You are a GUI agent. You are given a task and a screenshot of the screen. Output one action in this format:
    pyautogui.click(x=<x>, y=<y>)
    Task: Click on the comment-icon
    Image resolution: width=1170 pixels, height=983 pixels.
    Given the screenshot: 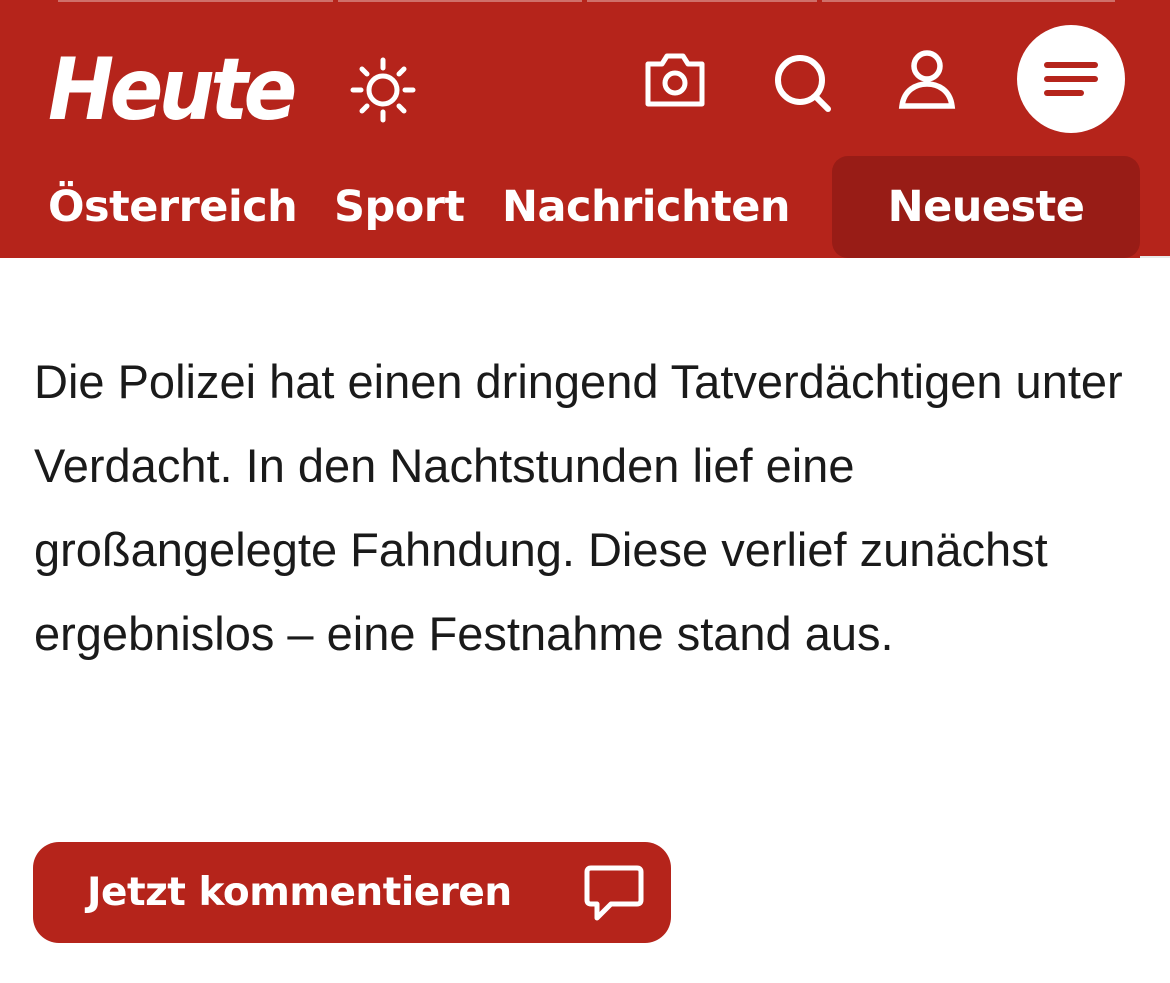 What is the action you would take?
    pyautogui.click(x=614, y=894)
    